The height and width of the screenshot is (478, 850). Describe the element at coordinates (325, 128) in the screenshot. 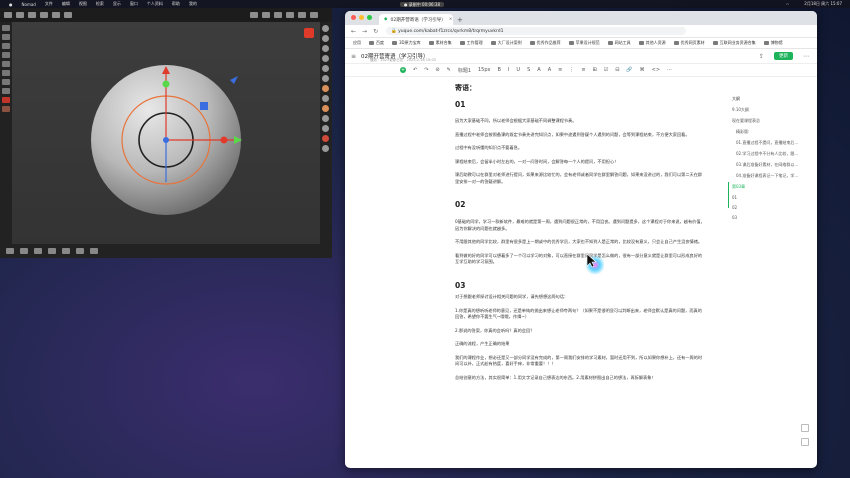

I see `tool-trim-icon` at that location.